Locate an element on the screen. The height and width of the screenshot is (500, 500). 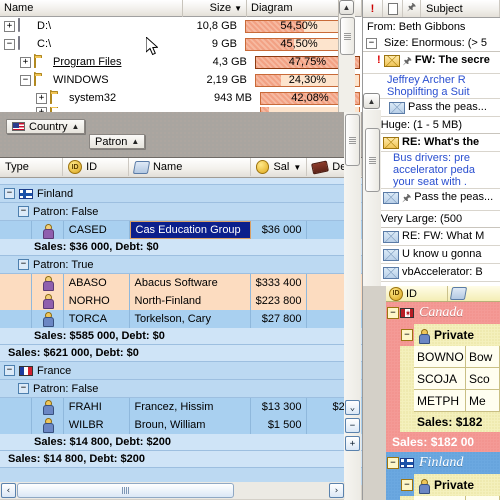
group-row-patron-true: − Patron: True is located at coordinates (181, 265).